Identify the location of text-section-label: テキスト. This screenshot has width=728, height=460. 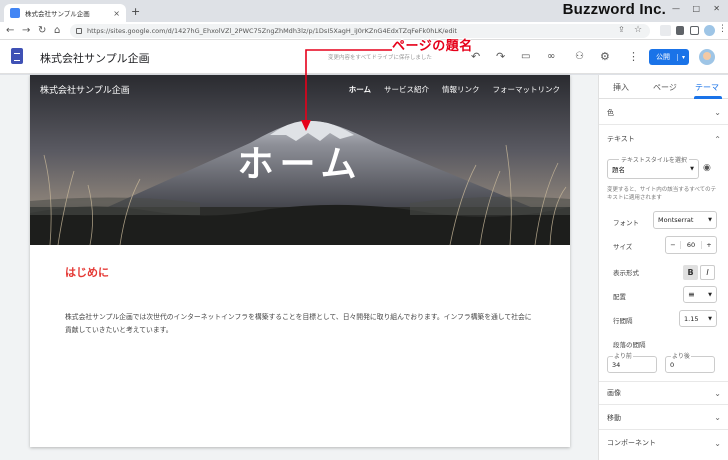
(621, 139).